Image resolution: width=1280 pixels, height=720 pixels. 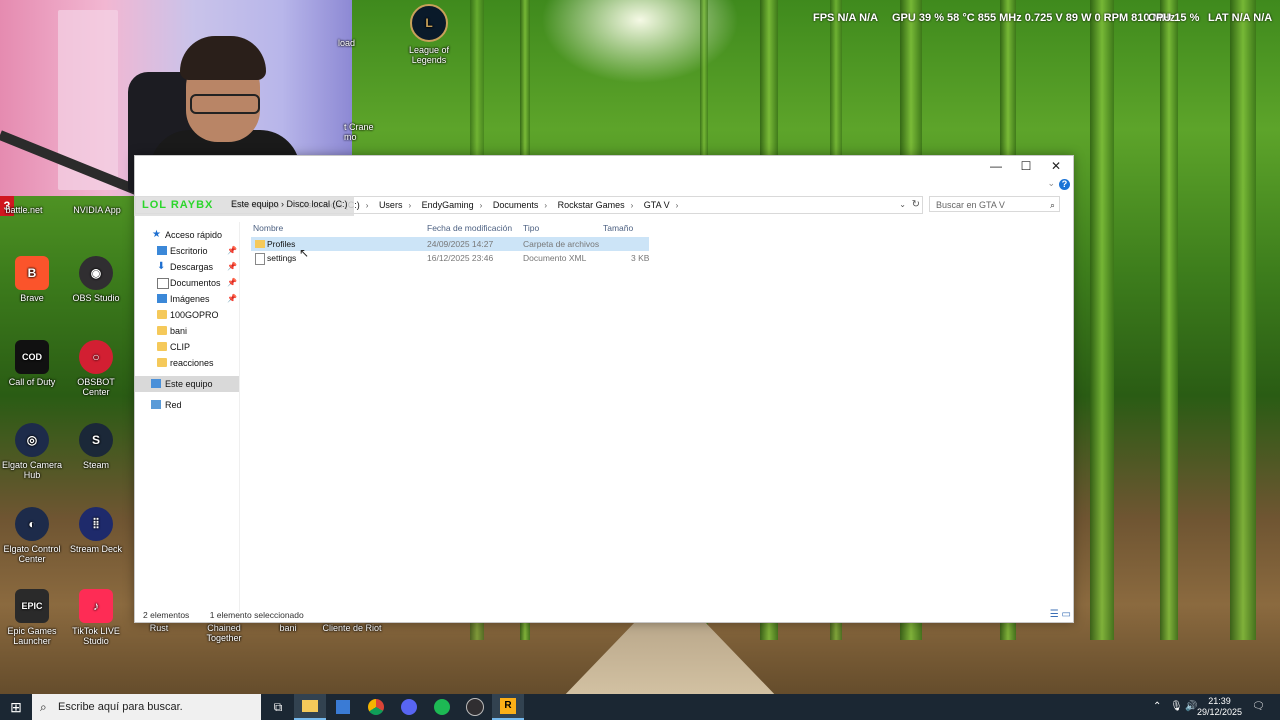 I want to click on taskbar-spotify, so click(x=442, y=707).